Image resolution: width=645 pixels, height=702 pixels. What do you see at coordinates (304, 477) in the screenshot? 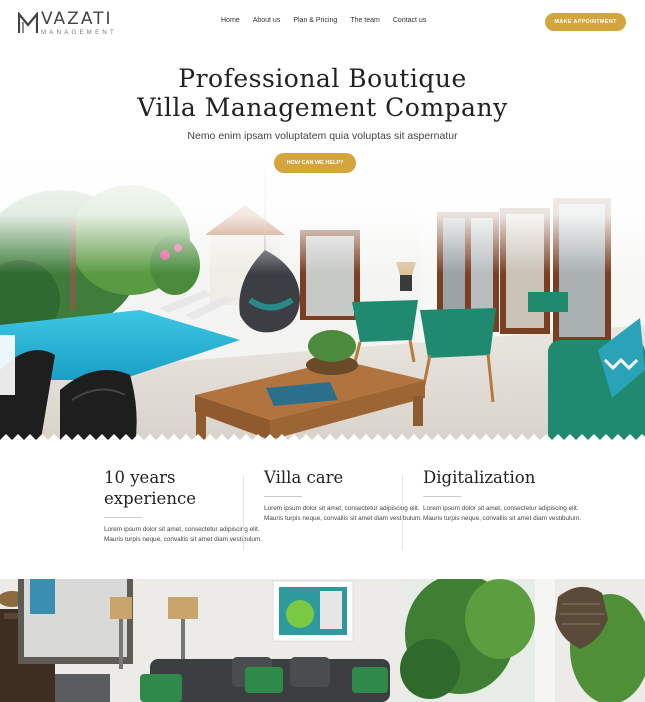
I see `feature-title: Villa care` at bounding box center [304, 477].